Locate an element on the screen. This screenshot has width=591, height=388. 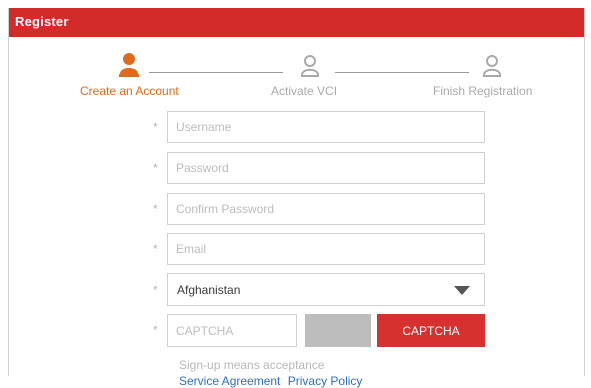
caret-down-icon is located at coordinates (462, 290).